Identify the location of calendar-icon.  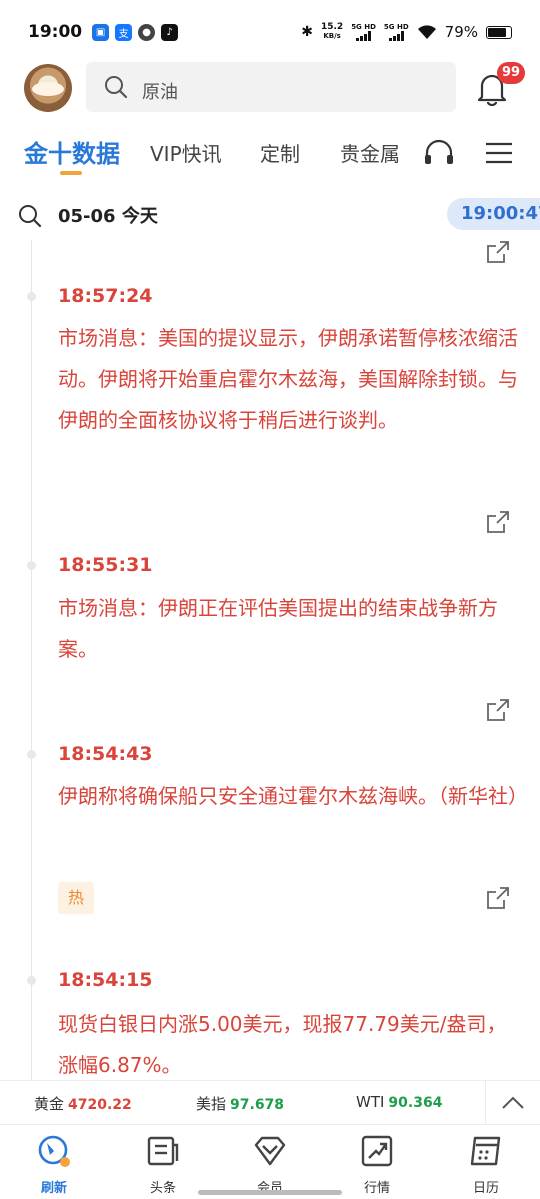
(485, 1151).